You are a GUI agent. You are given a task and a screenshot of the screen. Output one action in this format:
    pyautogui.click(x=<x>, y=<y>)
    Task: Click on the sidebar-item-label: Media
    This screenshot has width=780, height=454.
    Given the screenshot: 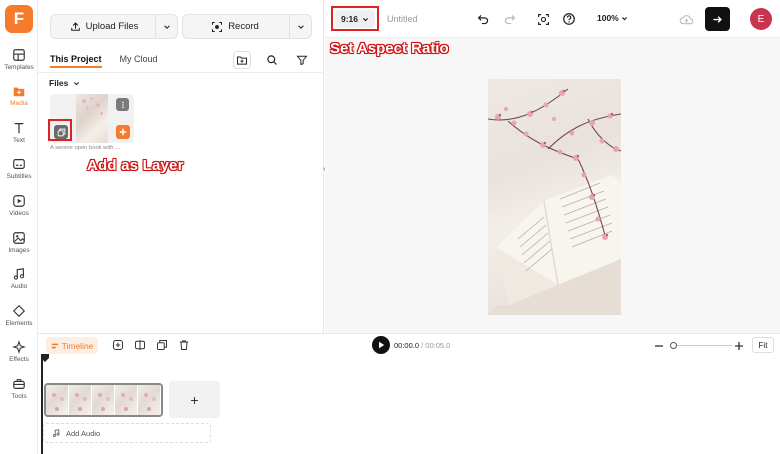 What is the action you would take?
    pyautogui.click(x=19, y=103)
    